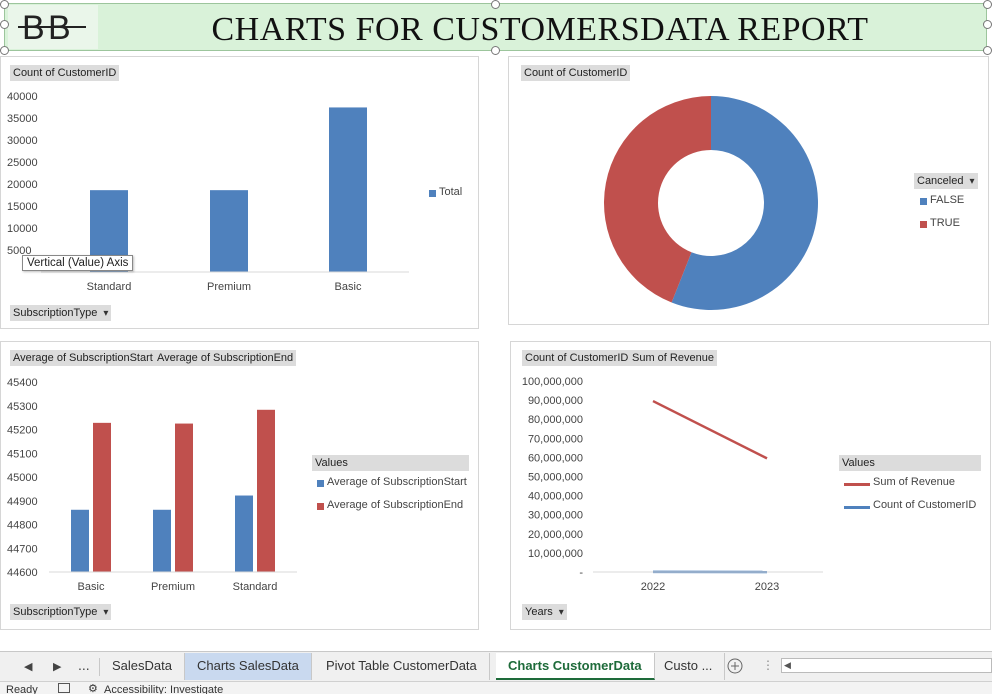 The height and width of the screenshot is (694, 992). Describe the element at coordinates (946, 181) in the screenshot. I see `legend-filter-canceled: Canceled` at that location.